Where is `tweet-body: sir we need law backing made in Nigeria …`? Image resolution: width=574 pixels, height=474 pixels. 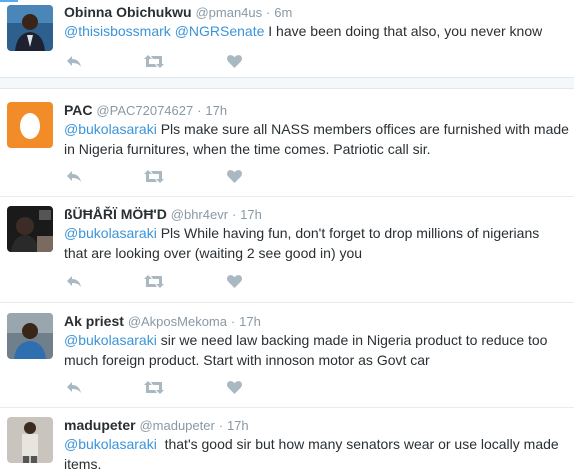
tweet-body: sir we need law backing made in Nigeria … is located at coordinates (352, 340).